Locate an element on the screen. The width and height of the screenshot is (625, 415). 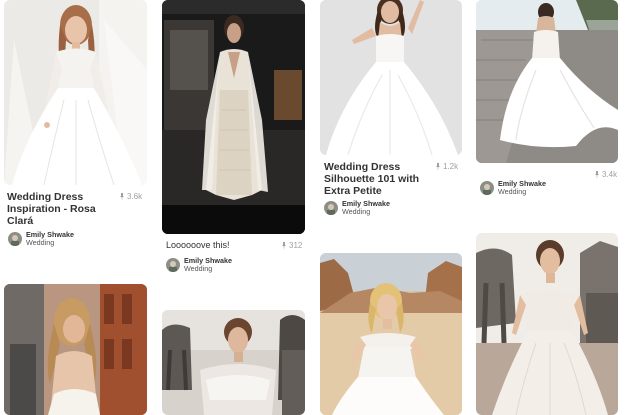
pin-save-count: 3.4k is located at coordinates (605, 174).